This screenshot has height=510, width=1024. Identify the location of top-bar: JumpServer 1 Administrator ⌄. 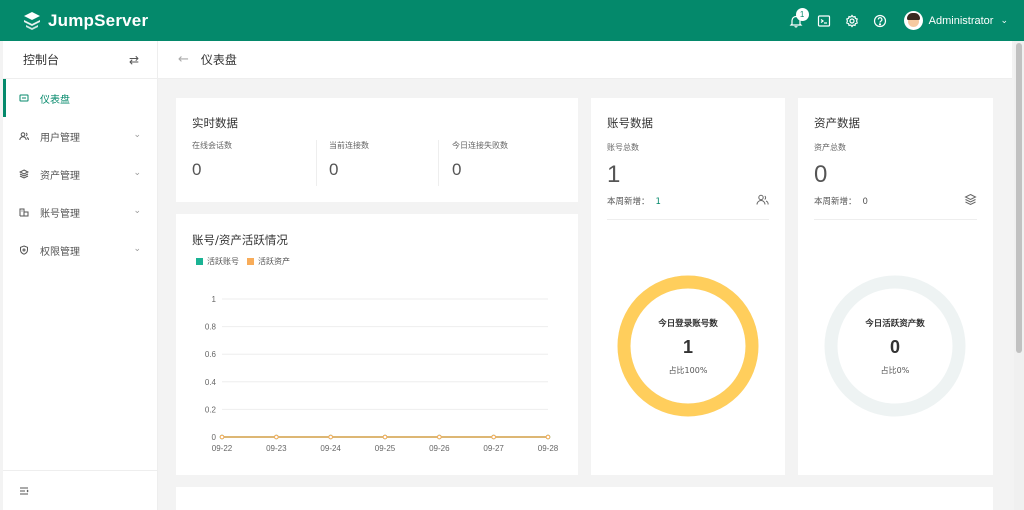
(512, 20).